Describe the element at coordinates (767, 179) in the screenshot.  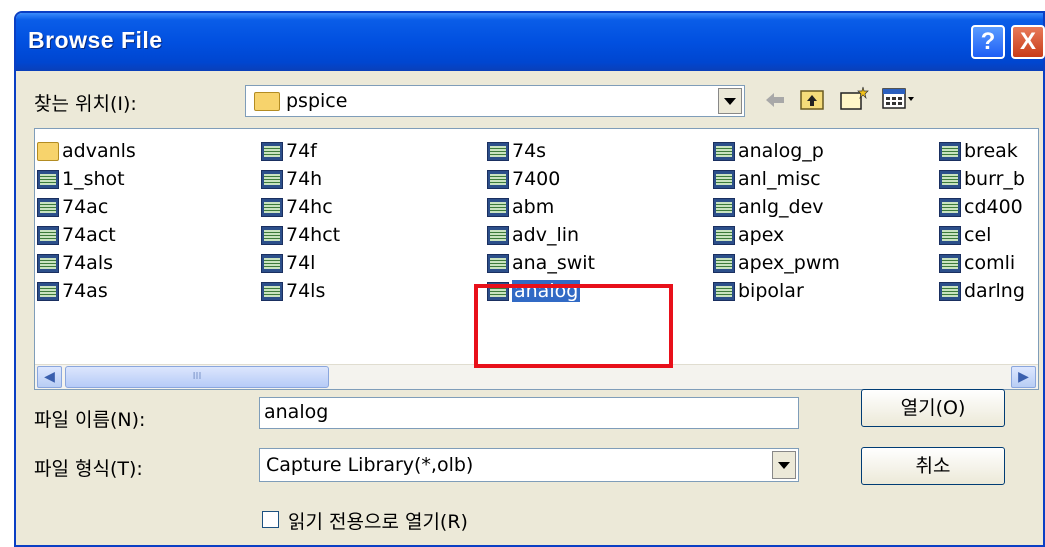
I see `file-item: anl_misc` at that location.